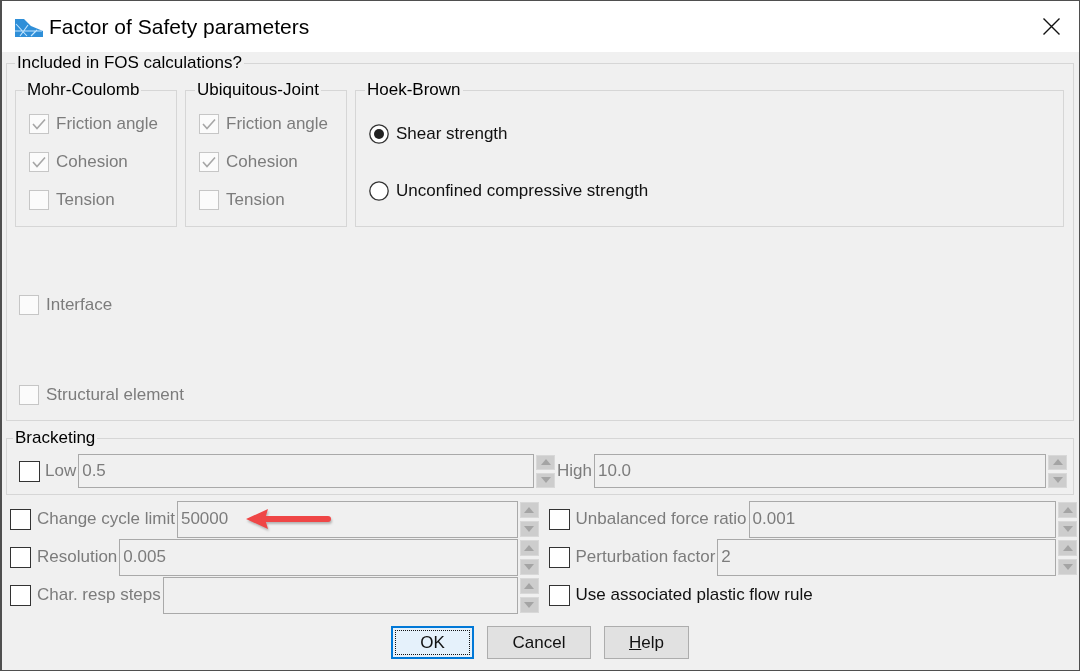 This screenshot has width=1080, height=671. I want to click on radio-label: Shear strength, so click(452, 133).